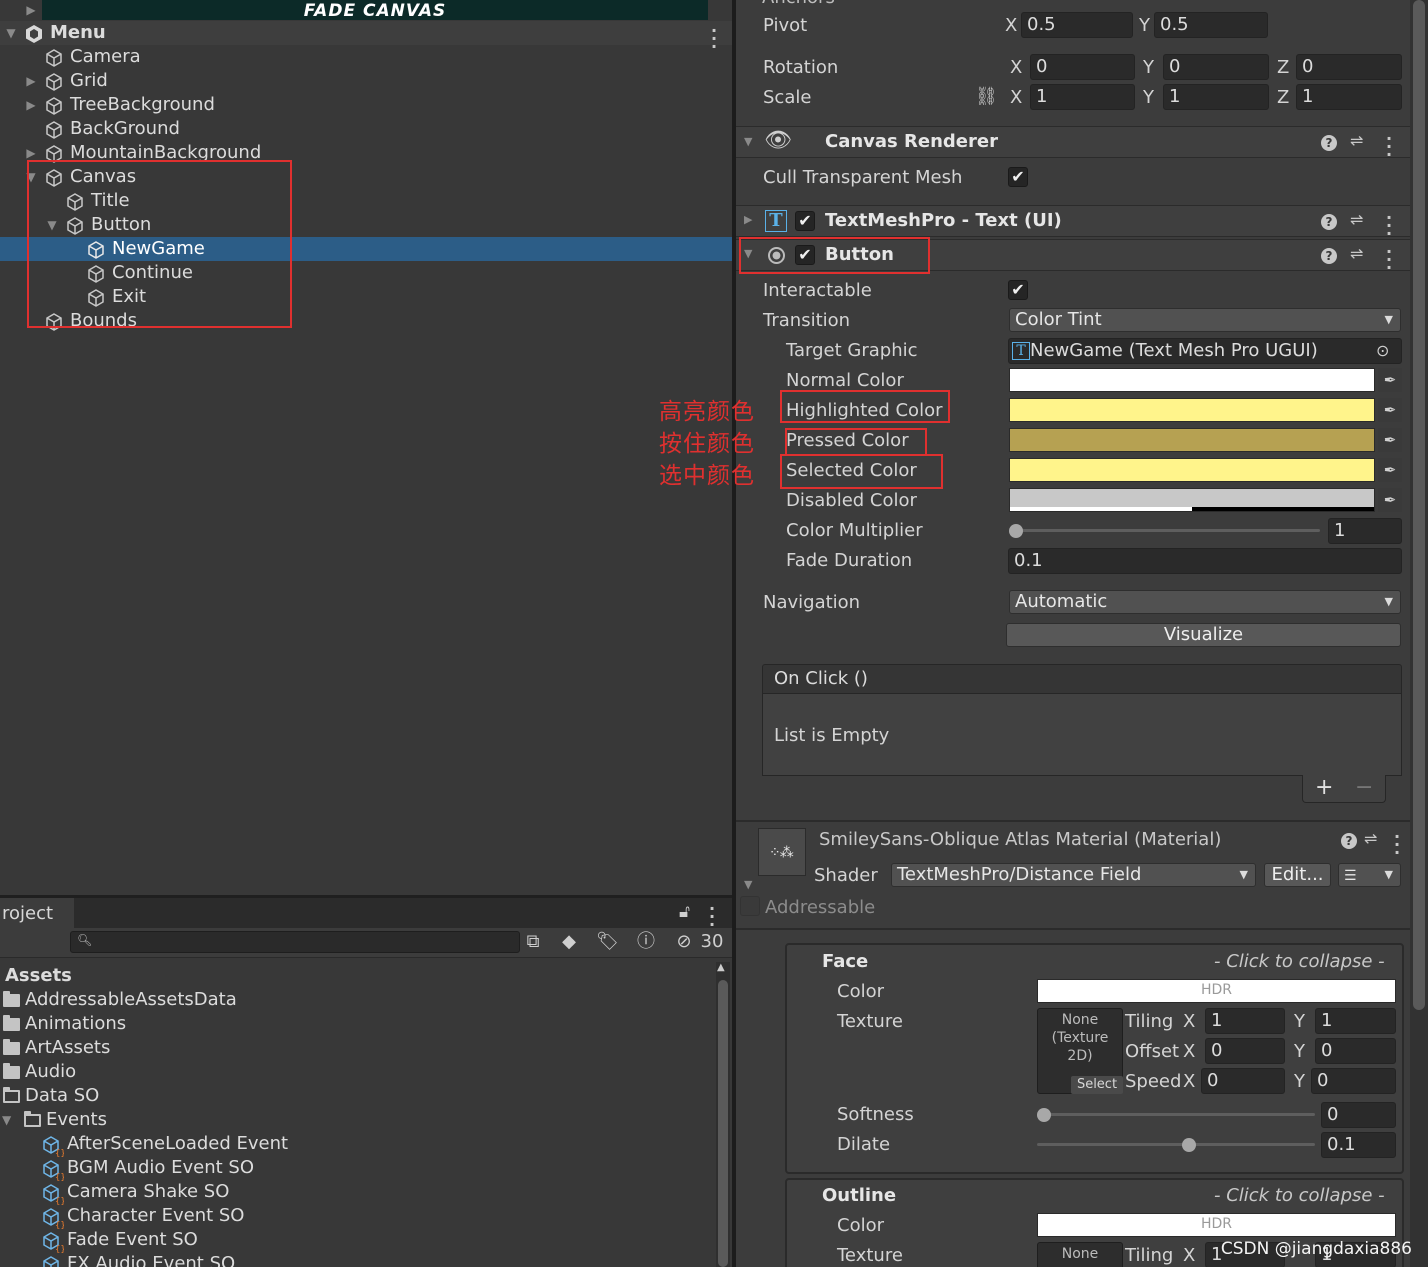  Describe the element at coordinates (1203, 635) in the screenshot. I see `visualize-button: Visualize` at that location.